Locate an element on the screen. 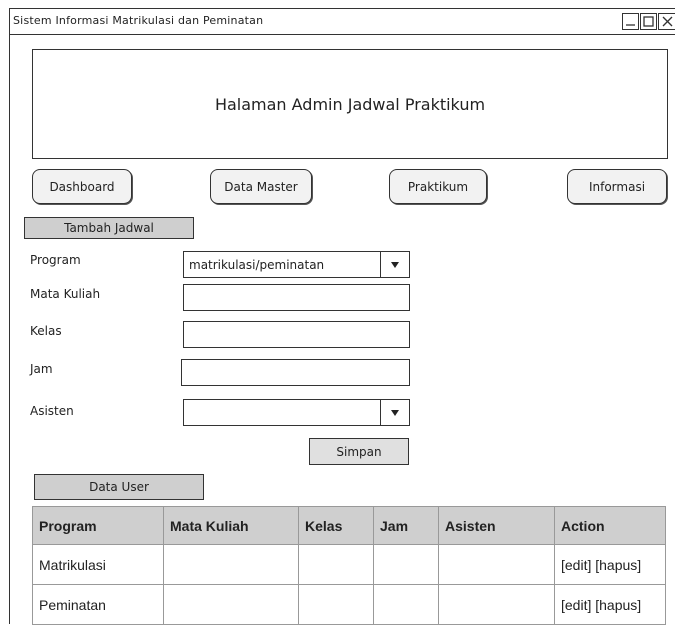 The image size is (675, 625). nav-informasi-button: Informasi is located at coordinates (617, 186).